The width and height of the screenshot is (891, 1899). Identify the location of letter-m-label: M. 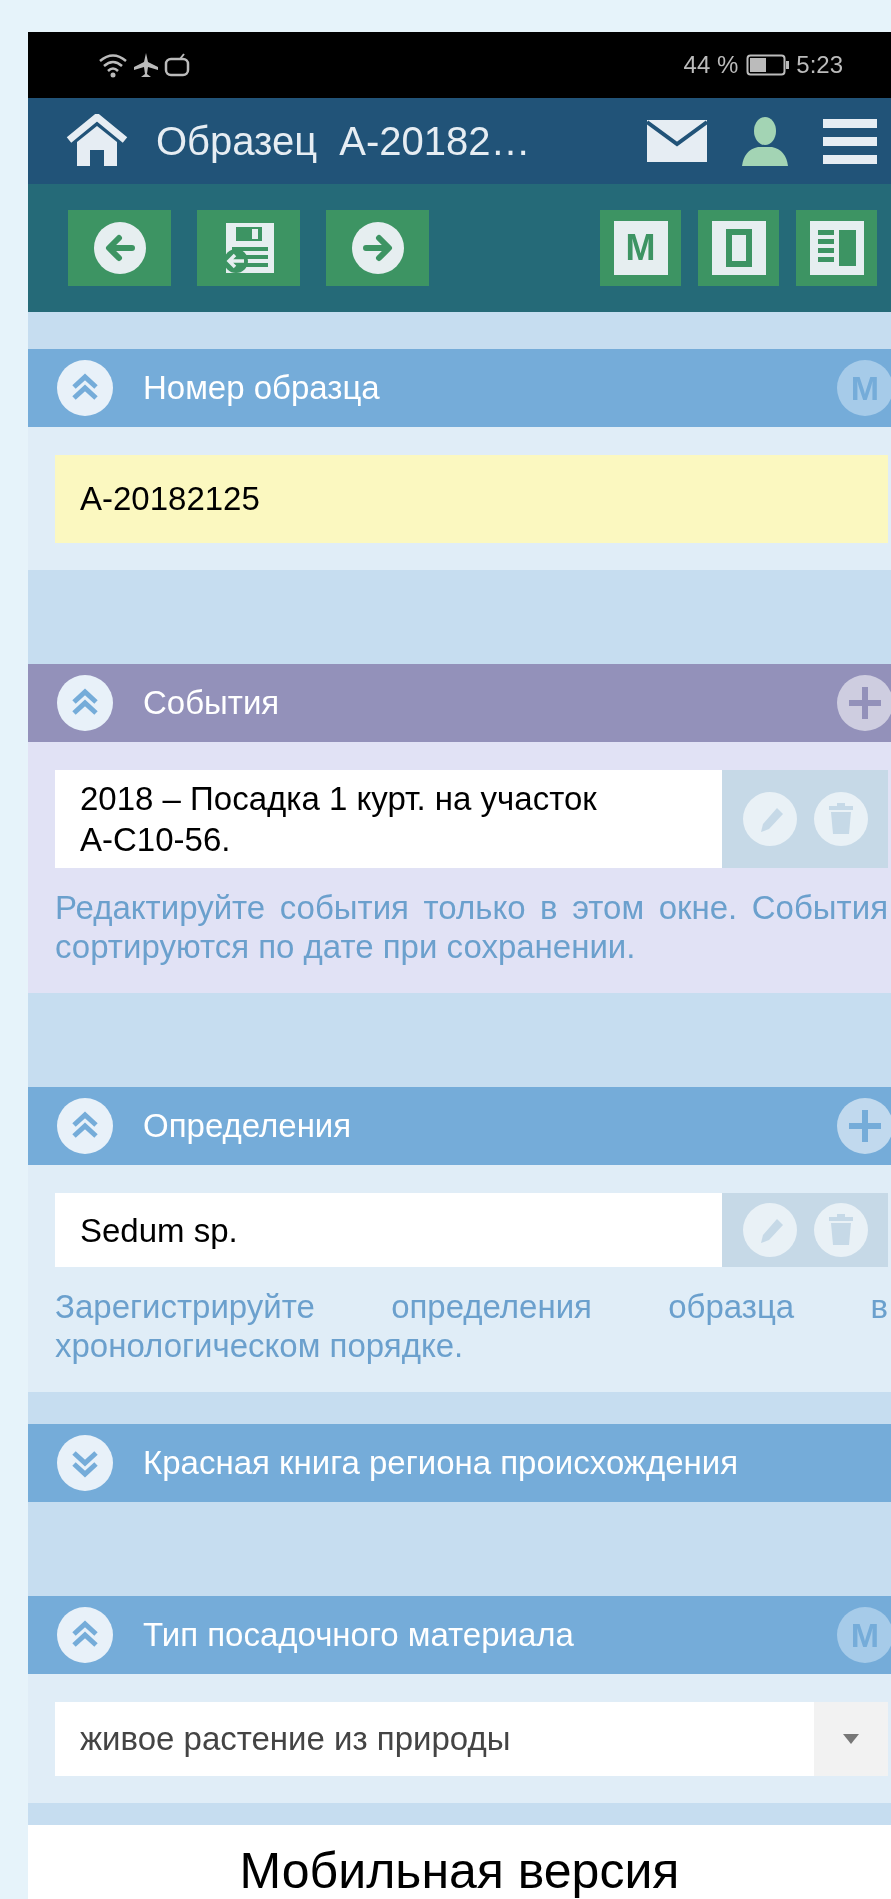
(640, 248).